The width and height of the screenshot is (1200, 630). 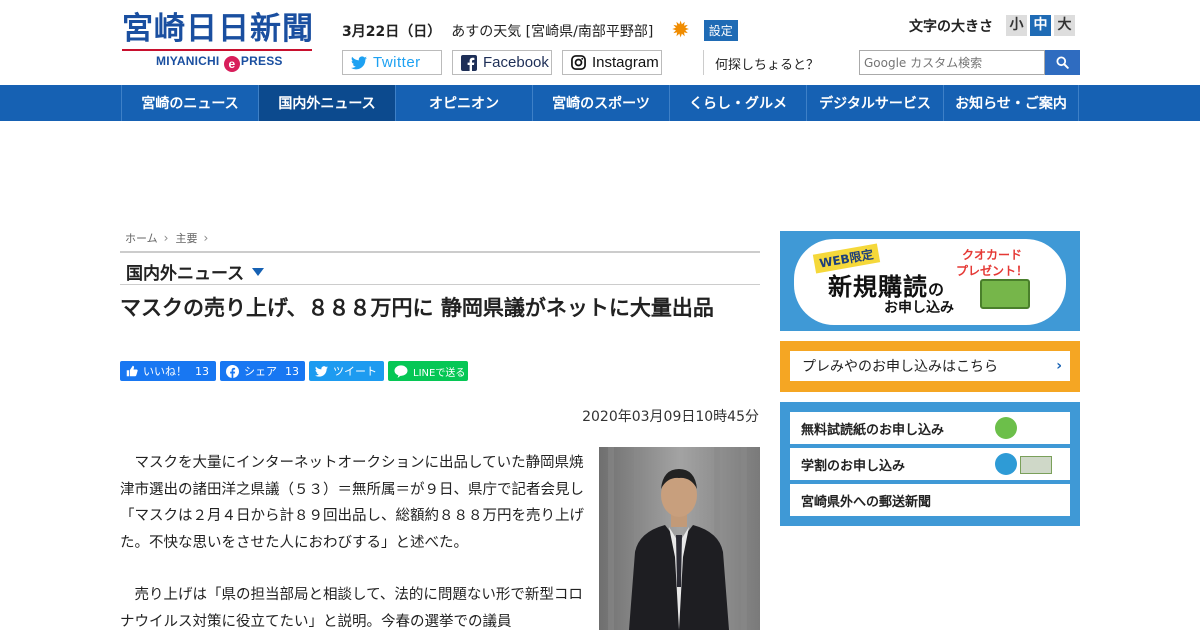 I want to click on article-photo-image, so click(x=679, y=538).